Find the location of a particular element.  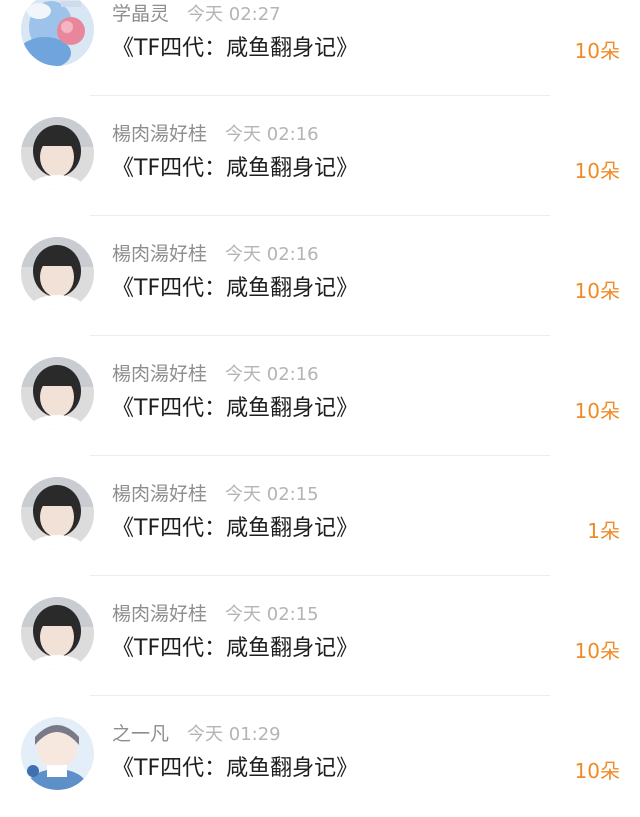

username: 学晶灵 is located at coordinates (140, 14).